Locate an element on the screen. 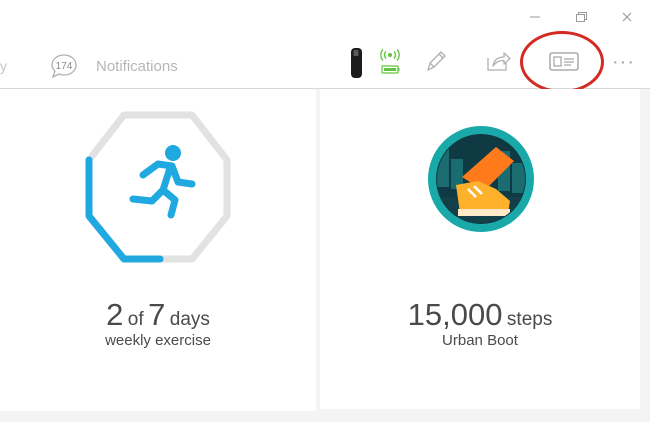 Image resolution: width=650 pixels, height=422 pixels. more-options-button: ··· is located at coordinates (623, 62).